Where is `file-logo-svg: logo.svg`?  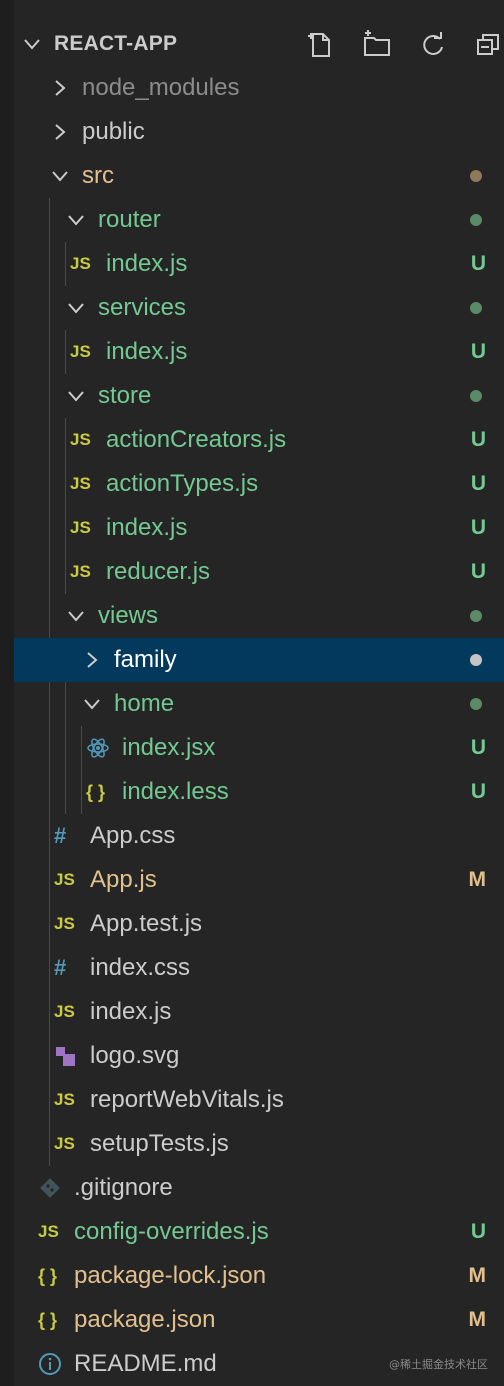 file-logo-svg: logo.svg is located at coordinates (259, 1056).